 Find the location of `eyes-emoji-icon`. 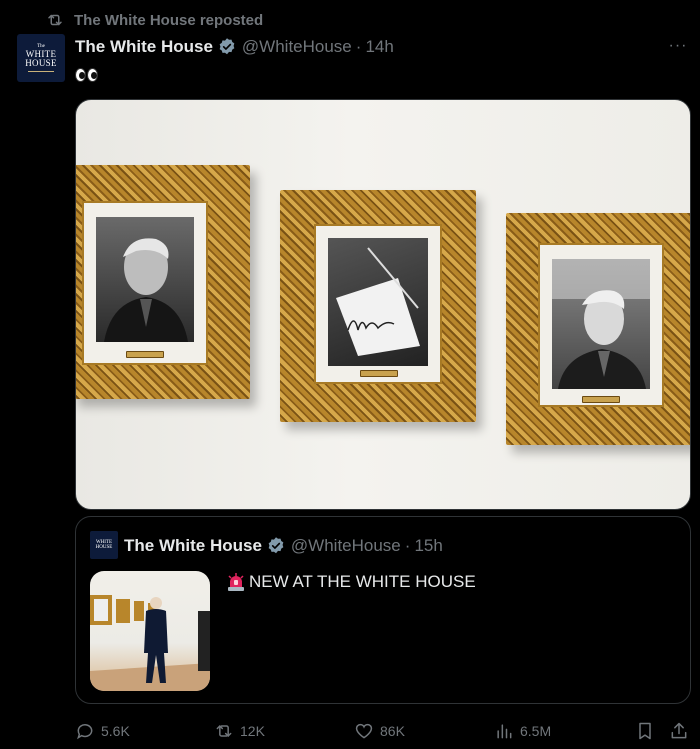

eyes-emoji-icon is located at coordinates (86, 75).